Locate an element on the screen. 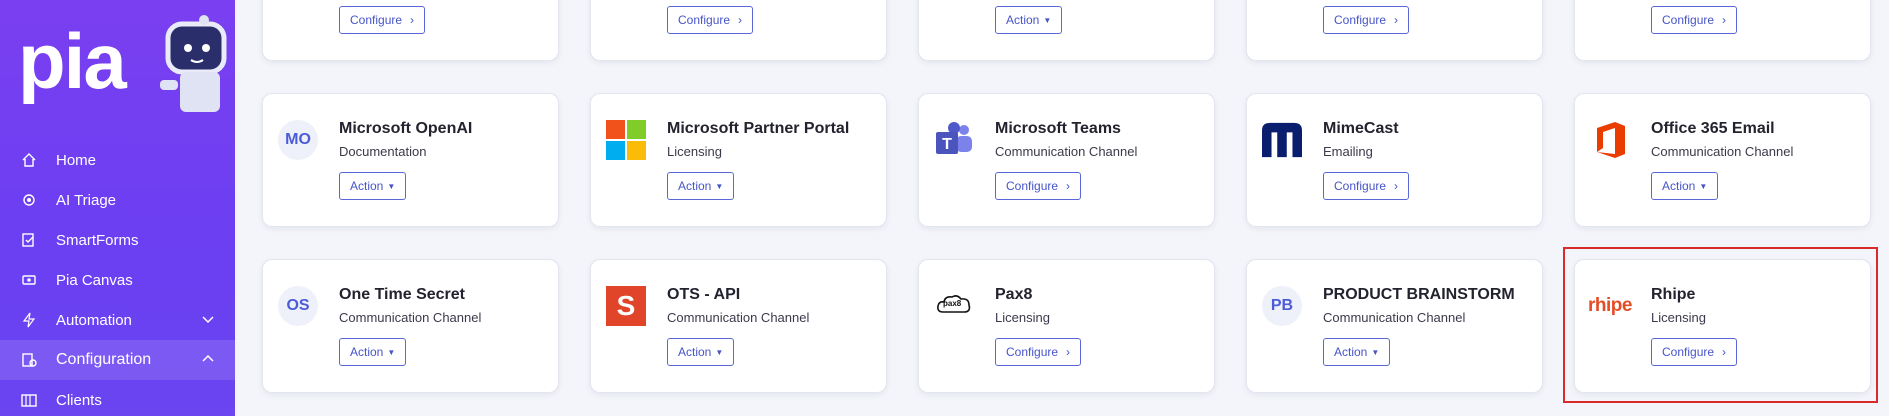 The image size is (1889, 416). rhipe-logo-icon: rhipe is located at coordinates (1610, 305).